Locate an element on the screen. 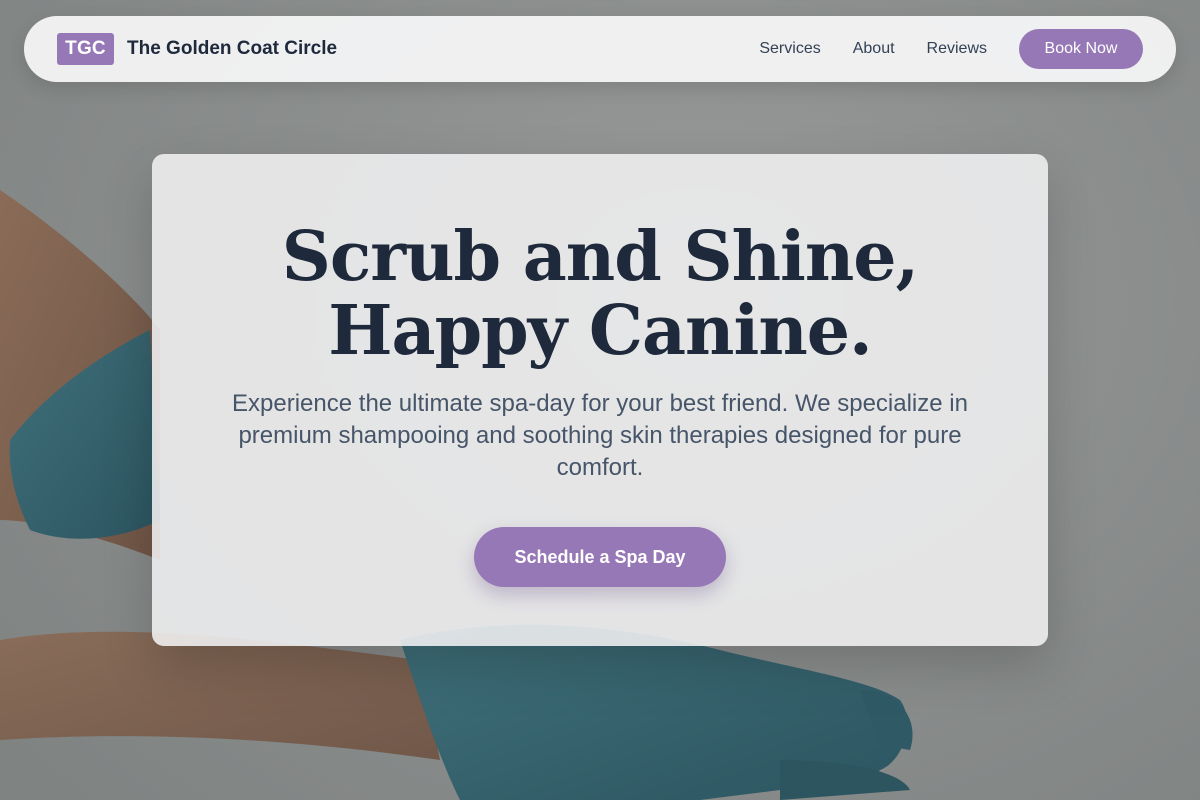 The image size is (1200, 800). nav-links: Services About Reviews Book Now is located at coordinates (951, 49).